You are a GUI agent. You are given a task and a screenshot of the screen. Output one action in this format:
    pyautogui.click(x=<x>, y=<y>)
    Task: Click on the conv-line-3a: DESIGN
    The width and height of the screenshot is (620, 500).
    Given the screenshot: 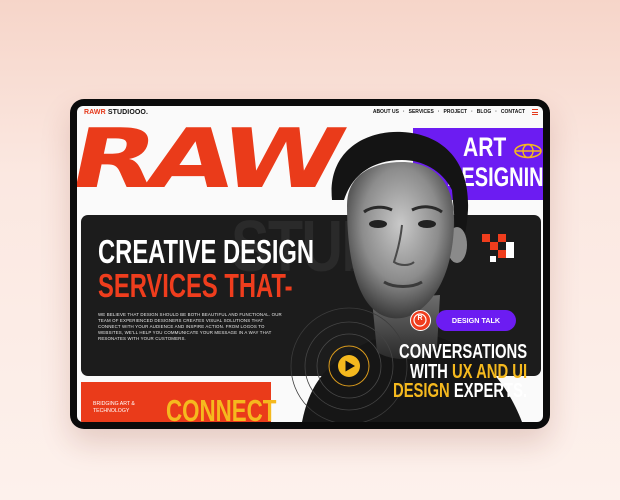 What is the action you would take?
    pyautogui.click(x=421, y=391)
    